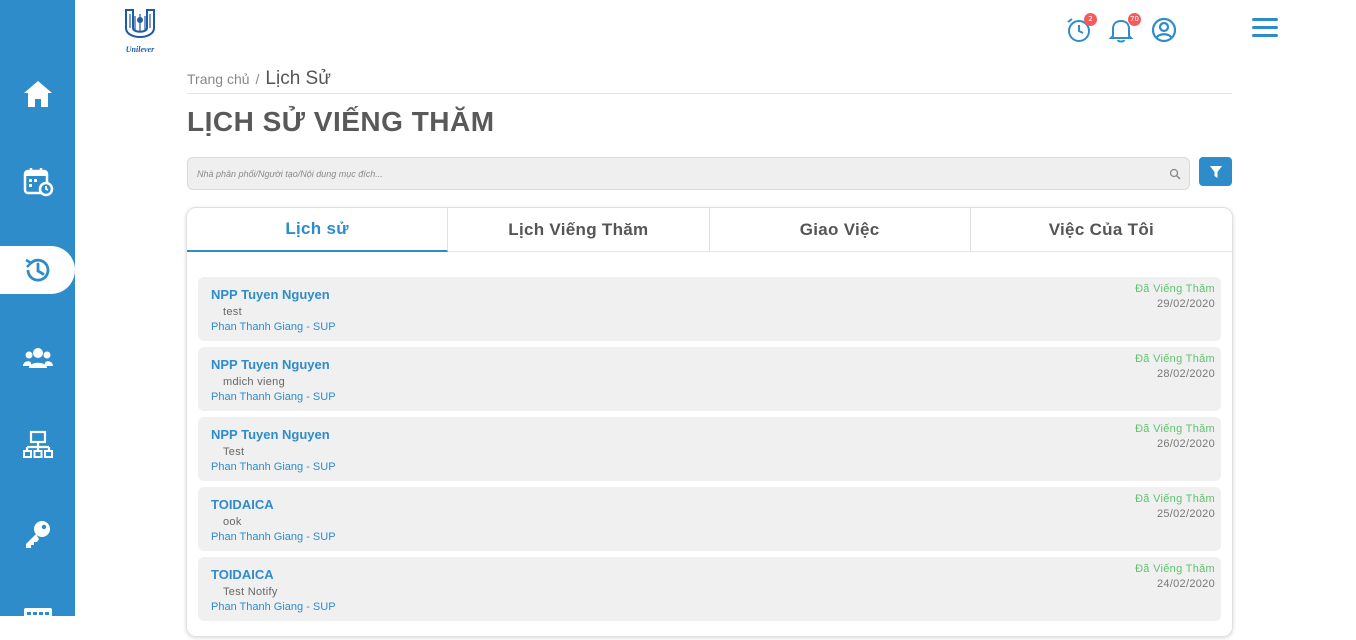 The width and height of the screenshot is (1356, 640). I want to click on visit-purpose: Test, so click(234, 452).